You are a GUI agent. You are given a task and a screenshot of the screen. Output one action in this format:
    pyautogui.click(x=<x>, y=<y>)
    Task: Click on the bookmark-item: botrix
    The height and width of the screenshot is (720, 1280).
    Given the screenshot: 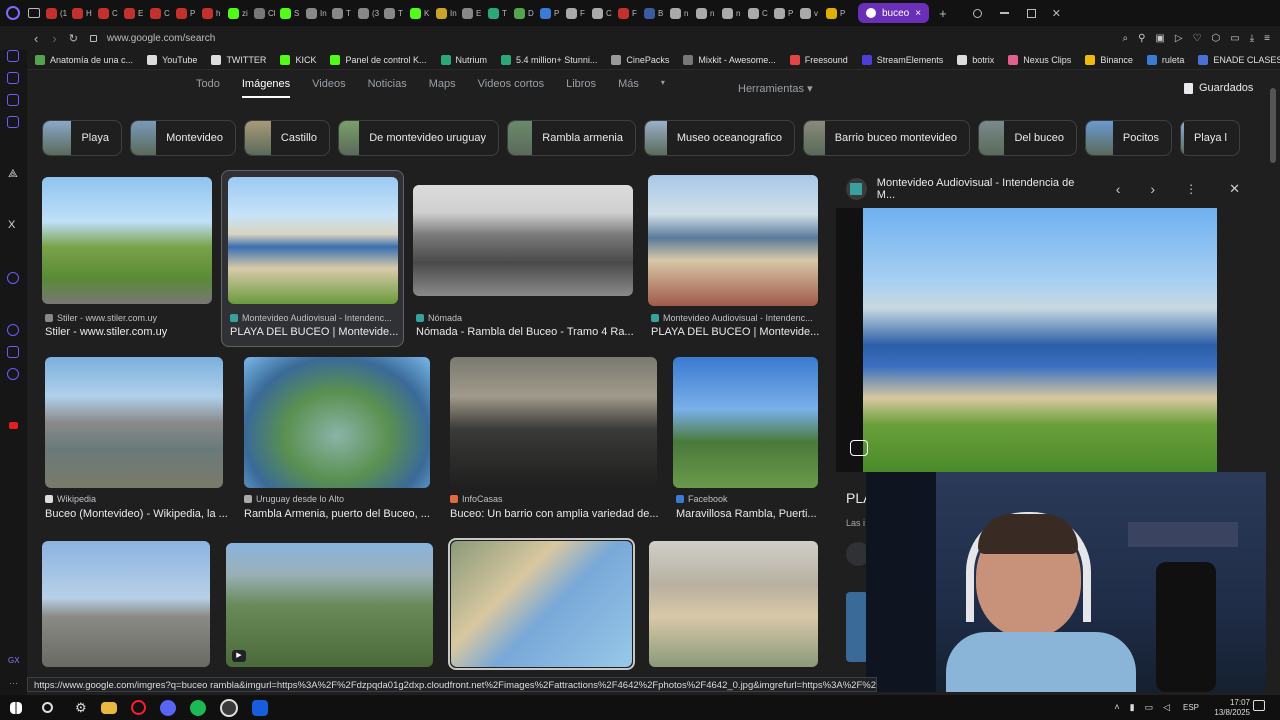 What is the action you would take?
    pyautogui.click(x=975, y=59)
    